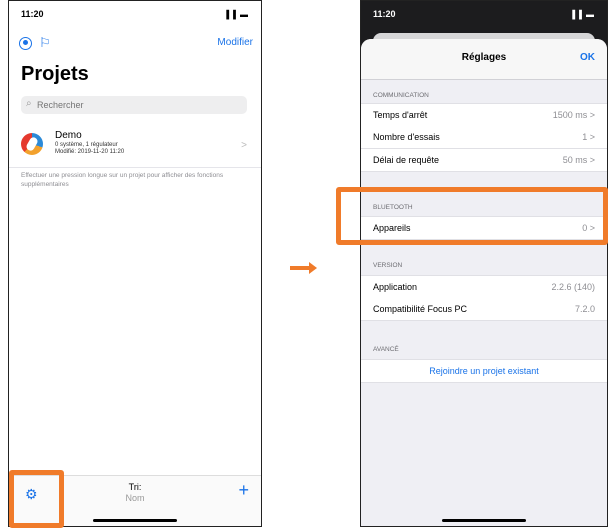 This screenshot has height=531, width=608. I want to click on search-bar: ⌕, so click(134, 105).